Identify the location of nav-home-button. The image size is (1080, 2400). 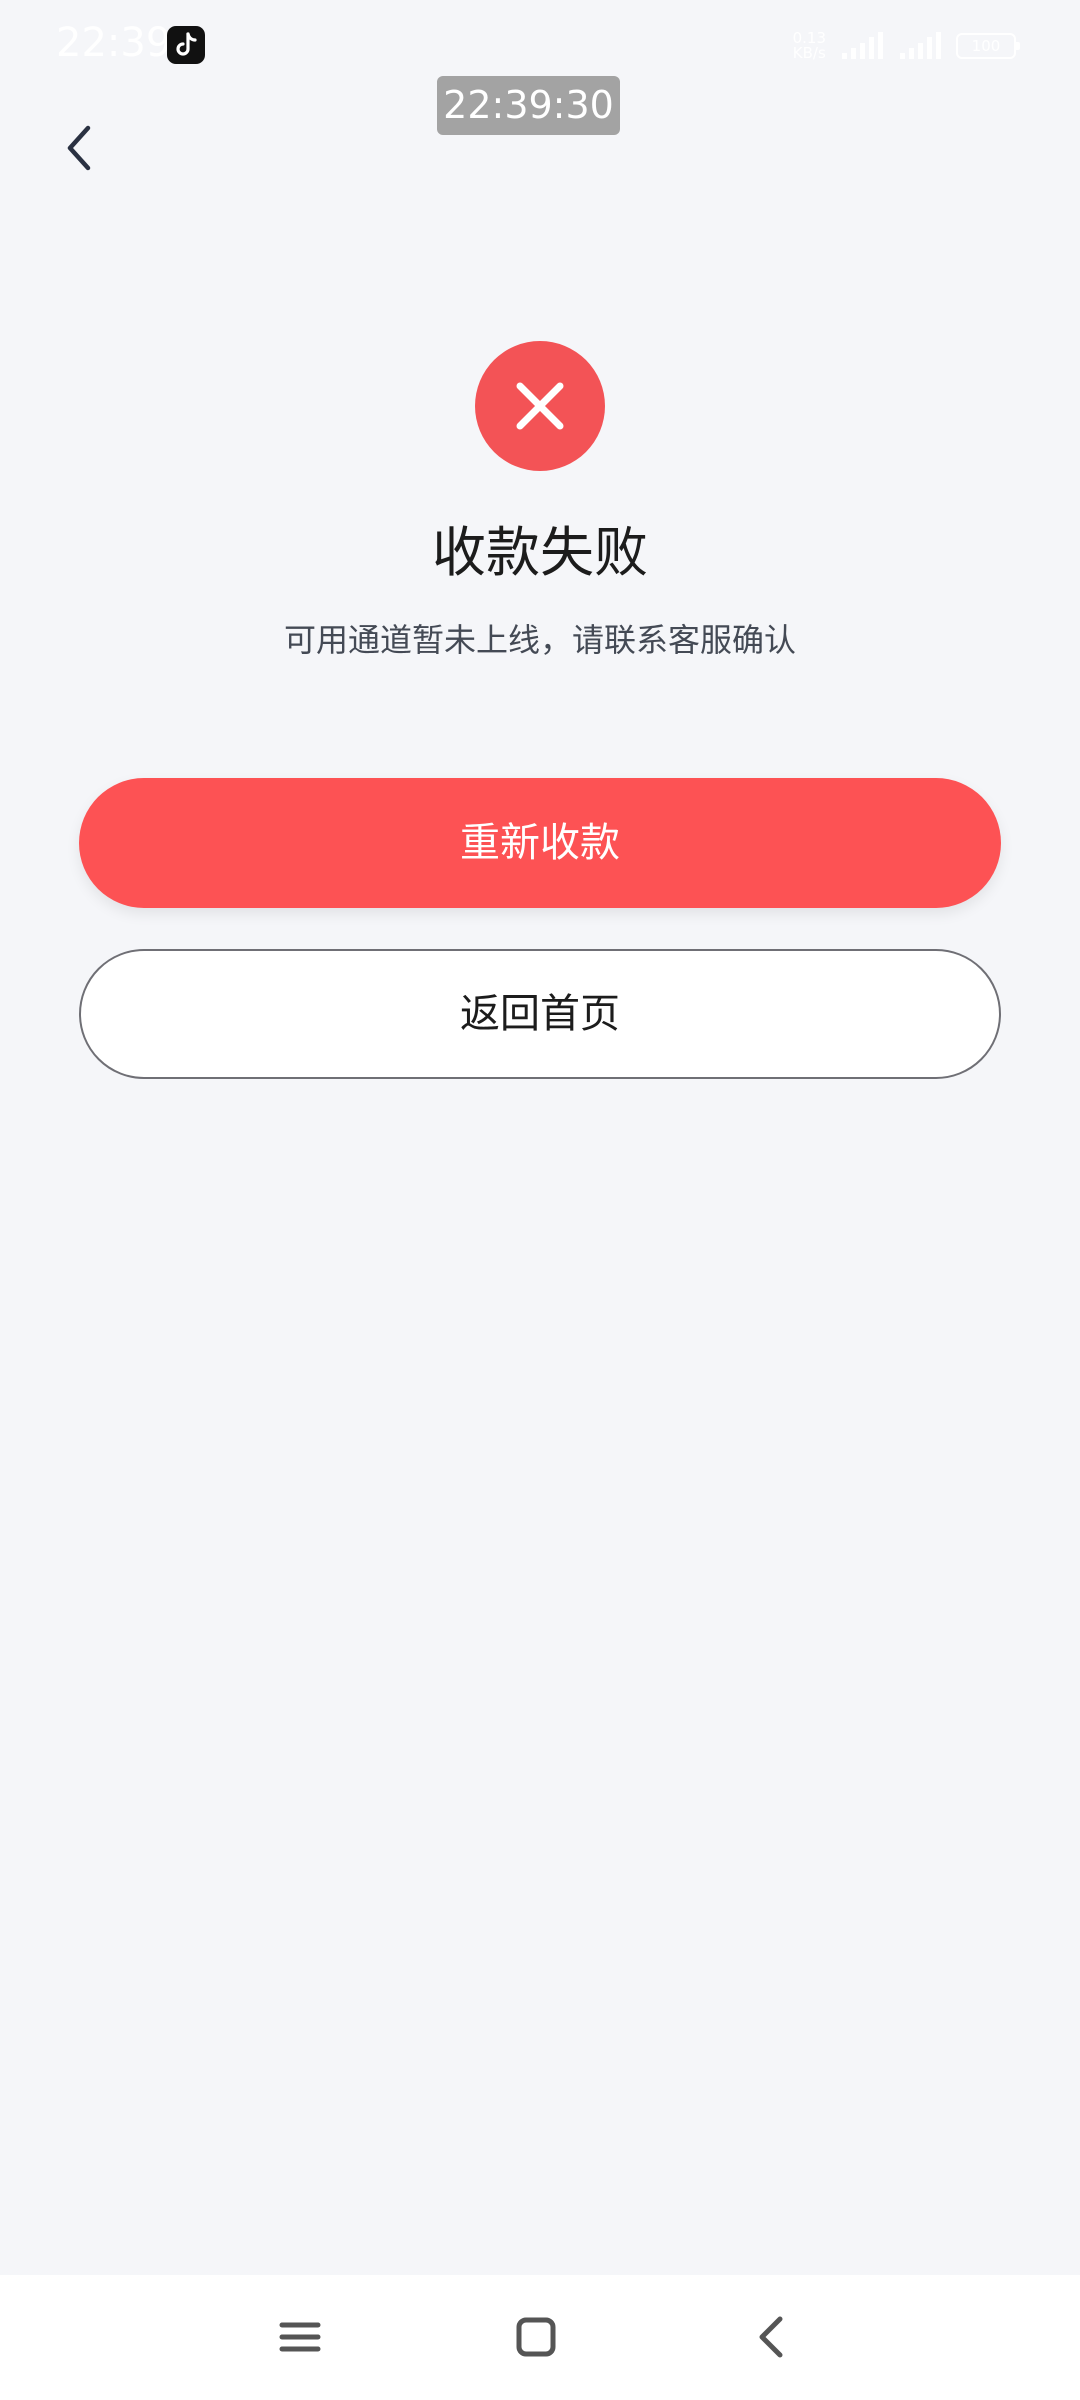
(536, 2337).